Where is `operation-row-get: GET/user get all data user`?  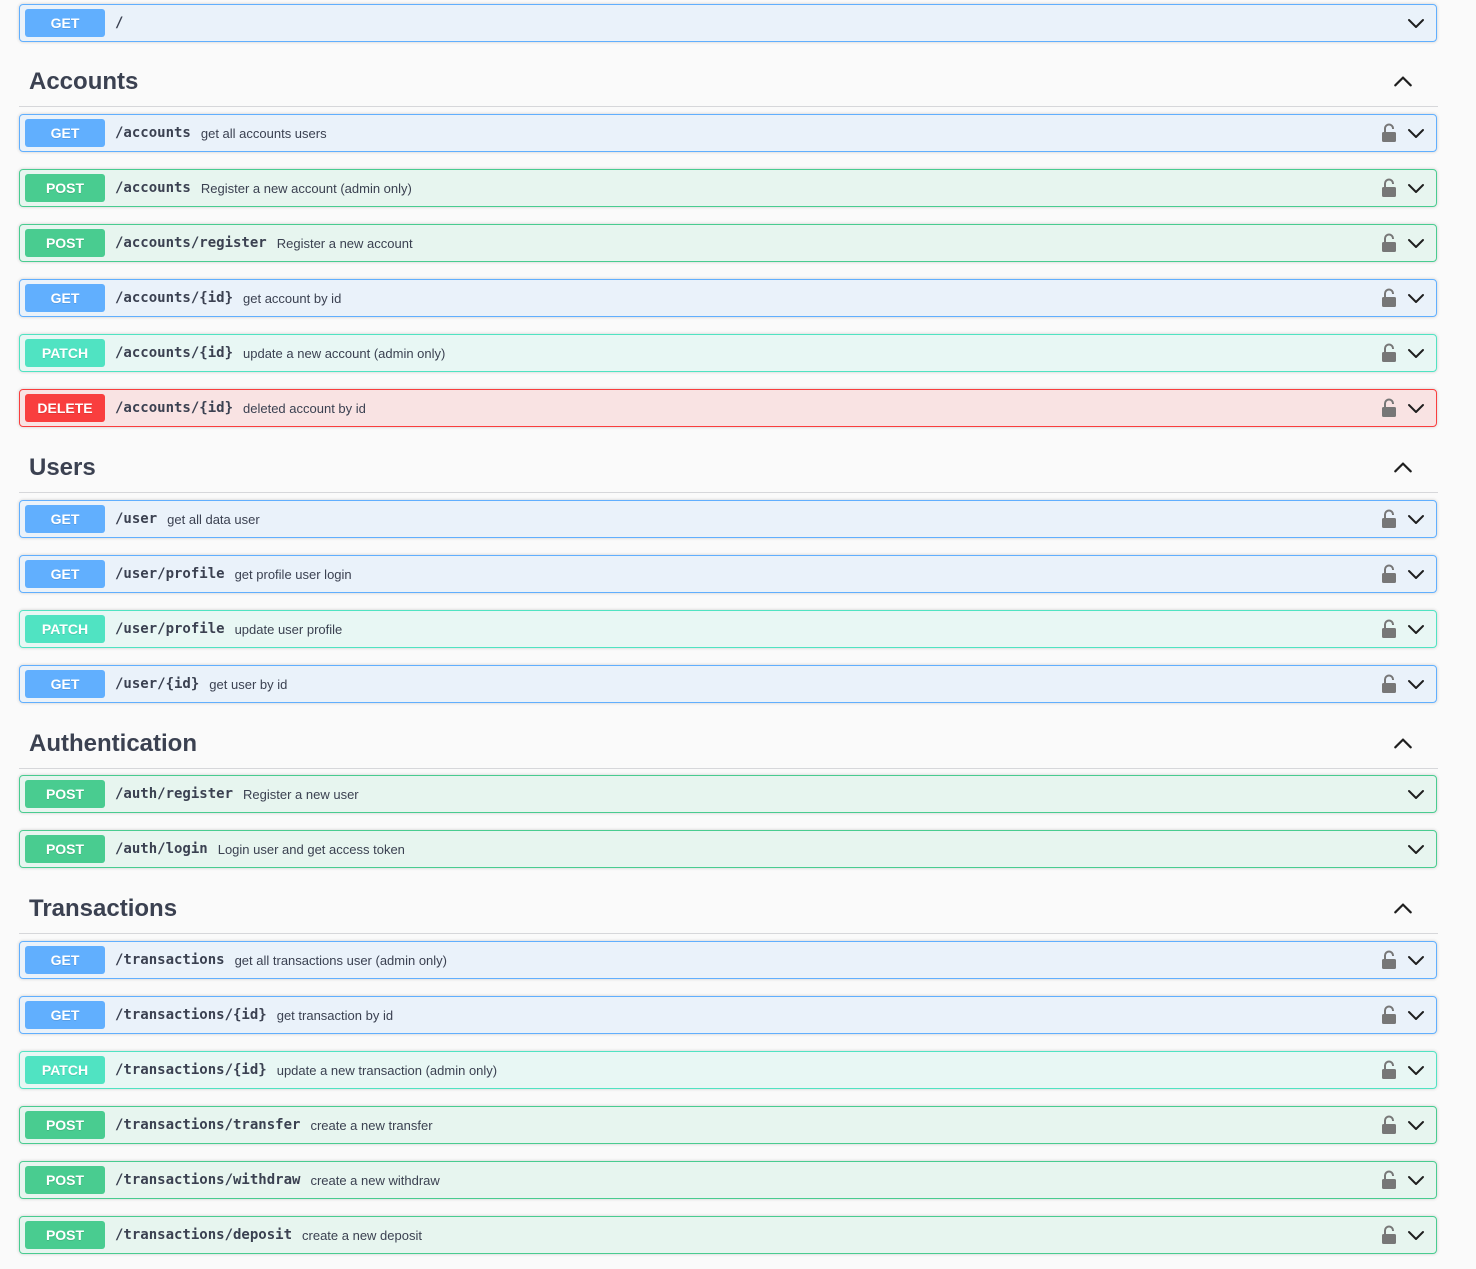
operation-row-get: GET/user get all data user is located at coordinates (728, 519).